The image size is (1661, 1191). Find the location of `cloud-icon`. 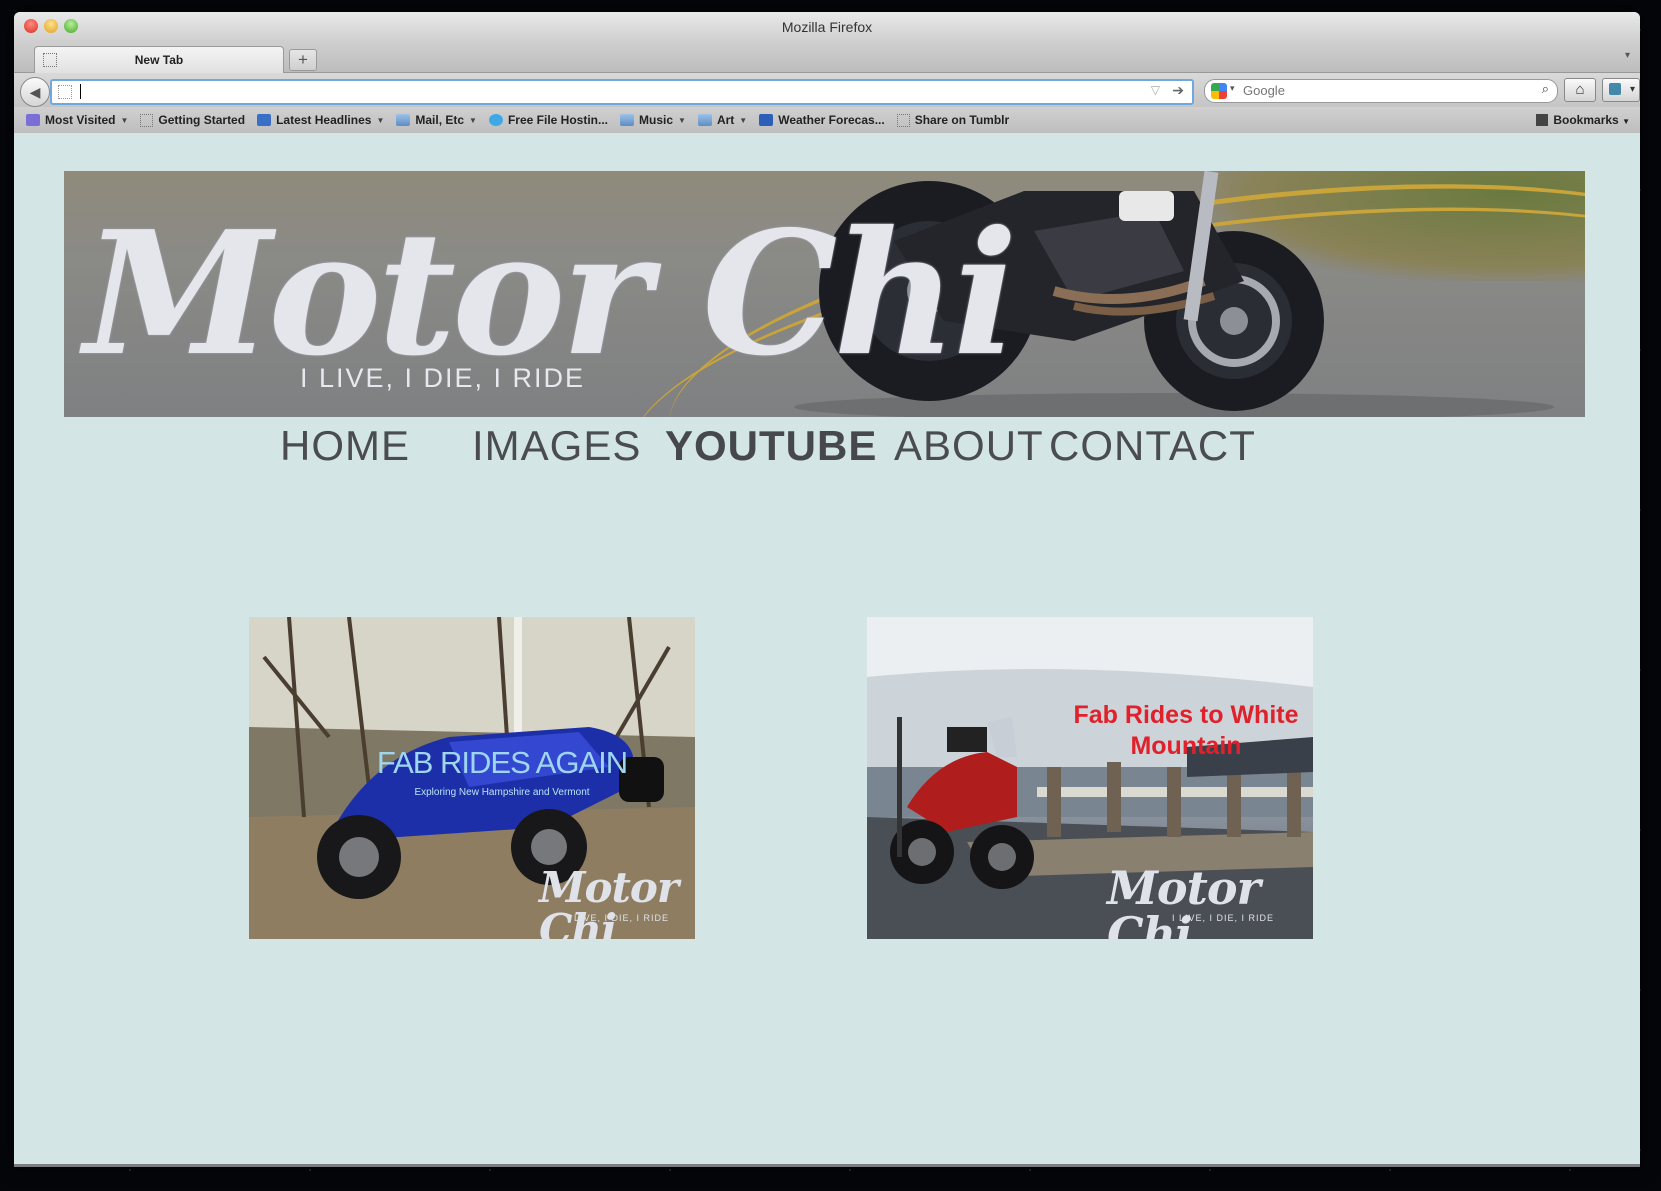

cloud-icon is located at coordinates (495, 120).